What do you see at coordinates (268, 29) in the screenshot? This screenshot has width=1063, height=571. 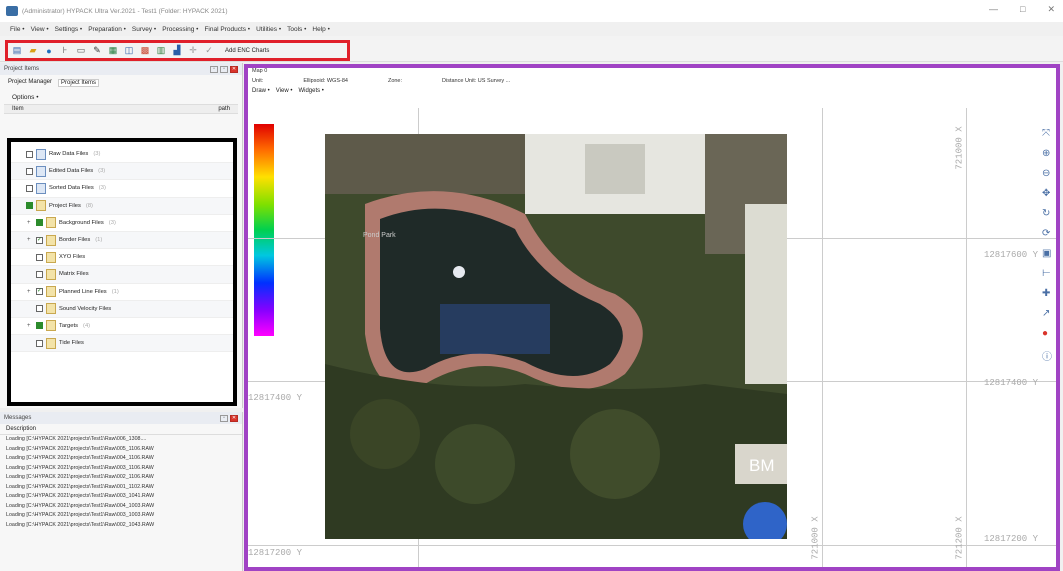 I see `menu-utilities: Utilities •` at bounding box center [268, 29].